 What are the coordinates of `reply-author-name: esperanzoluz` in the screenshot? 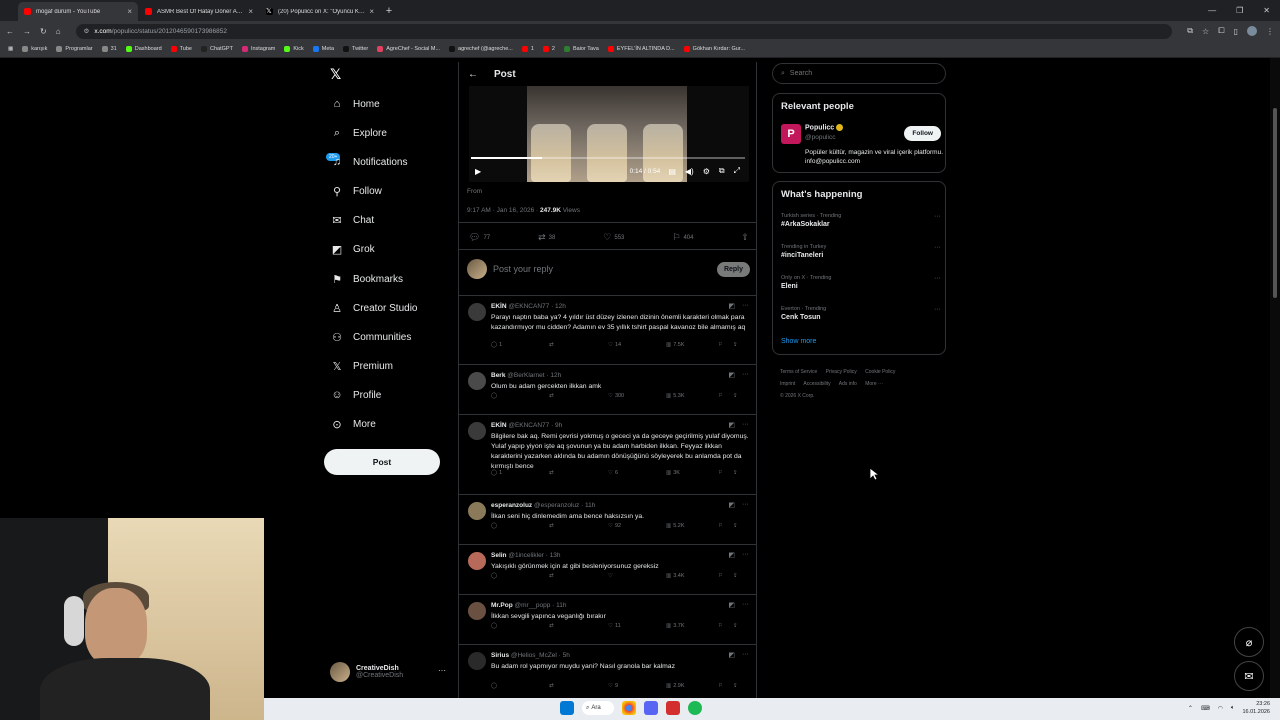 It's located at (511, 505).